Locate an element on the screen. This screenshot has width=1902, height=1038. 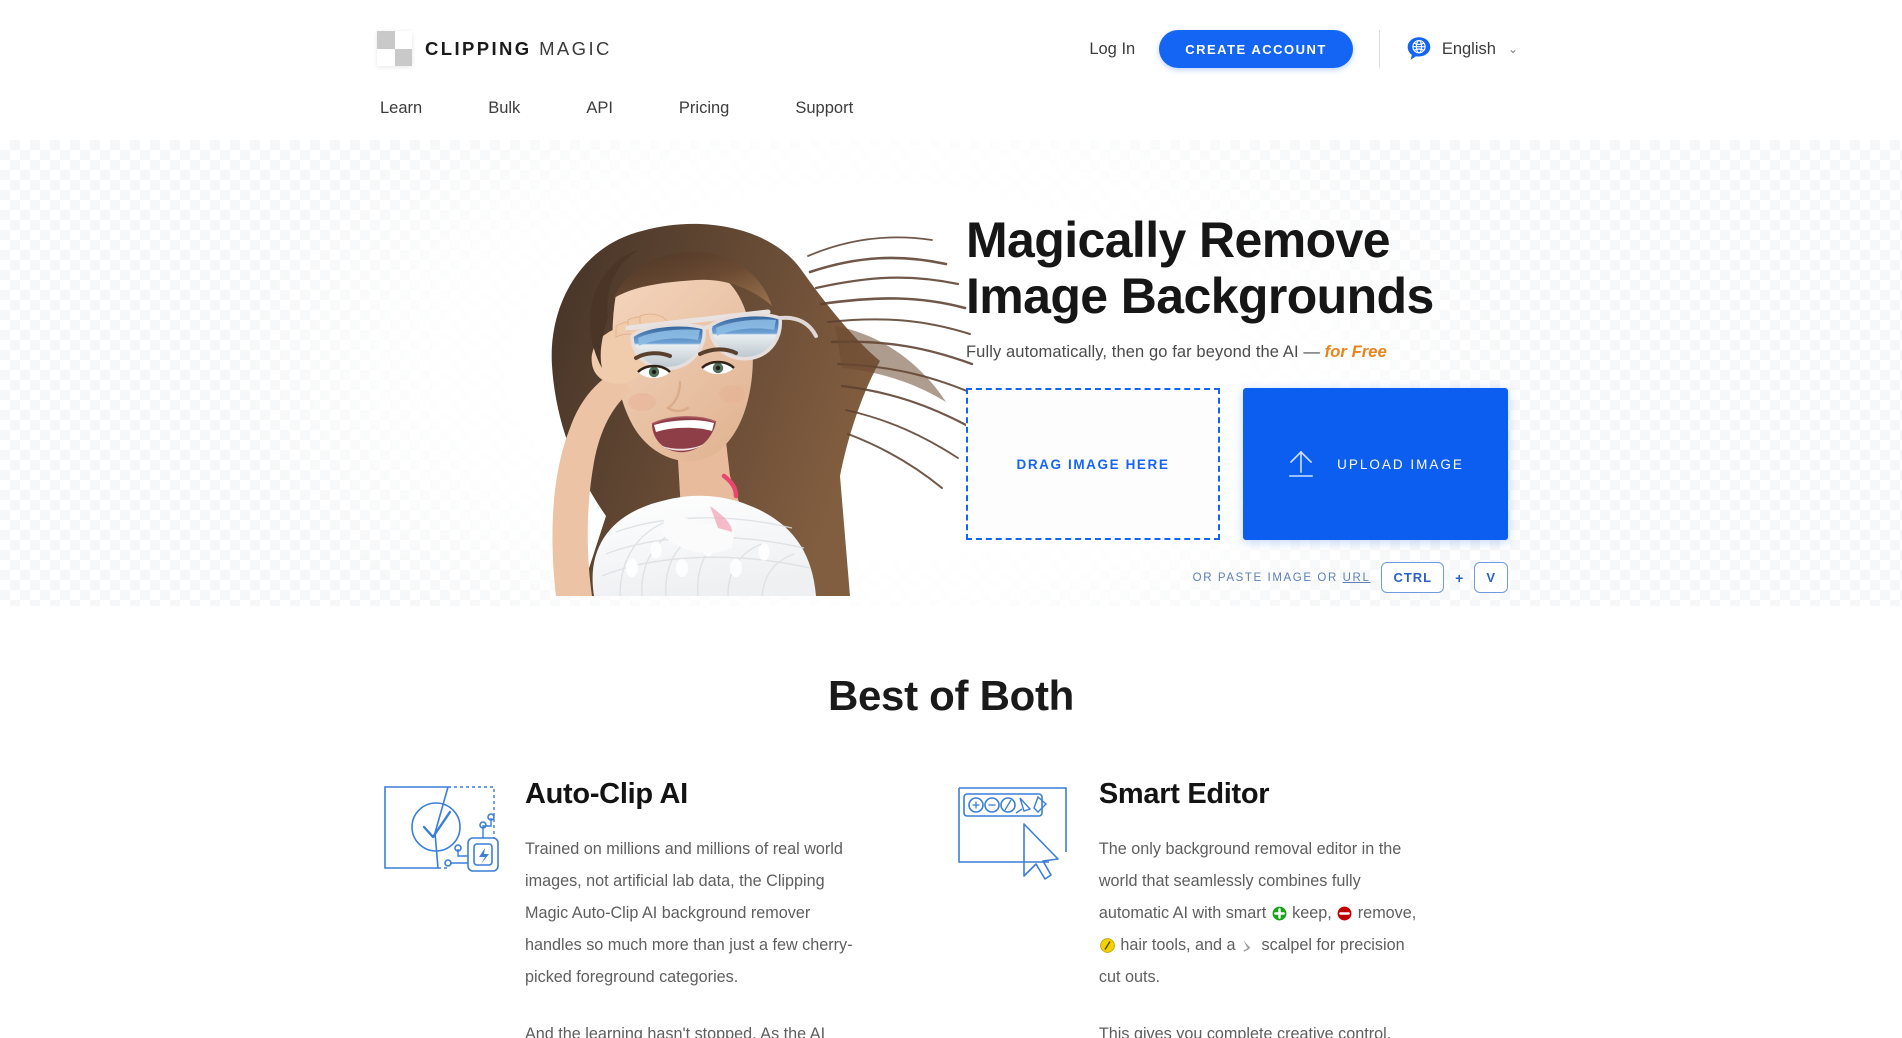
page-title: Magically Remove Image Backgrounds is located at coordinates (1286, 268).